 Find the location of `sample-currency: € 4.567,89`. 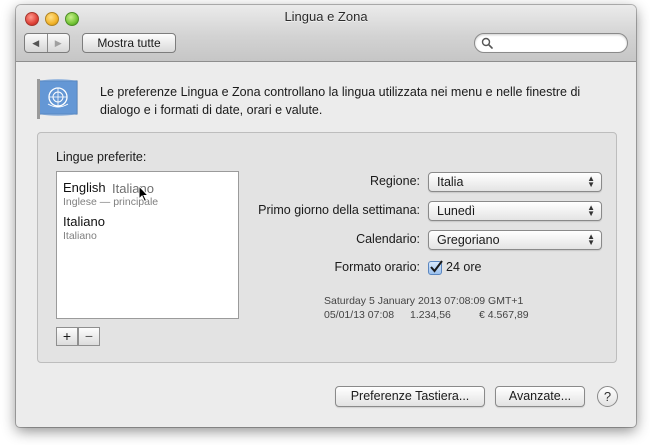

sample-currency: € 4.567,89 is located at coordinates (504, 315).